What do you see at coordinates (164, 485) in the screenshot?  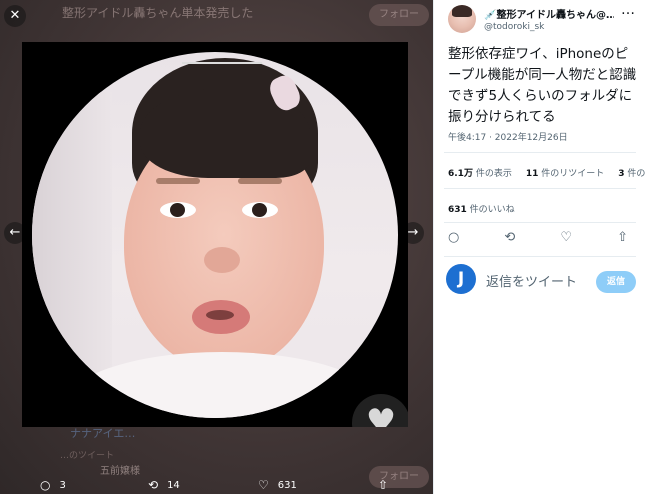 I see `retweet-action: ⟲ 14` at bounding box center [164, 485].